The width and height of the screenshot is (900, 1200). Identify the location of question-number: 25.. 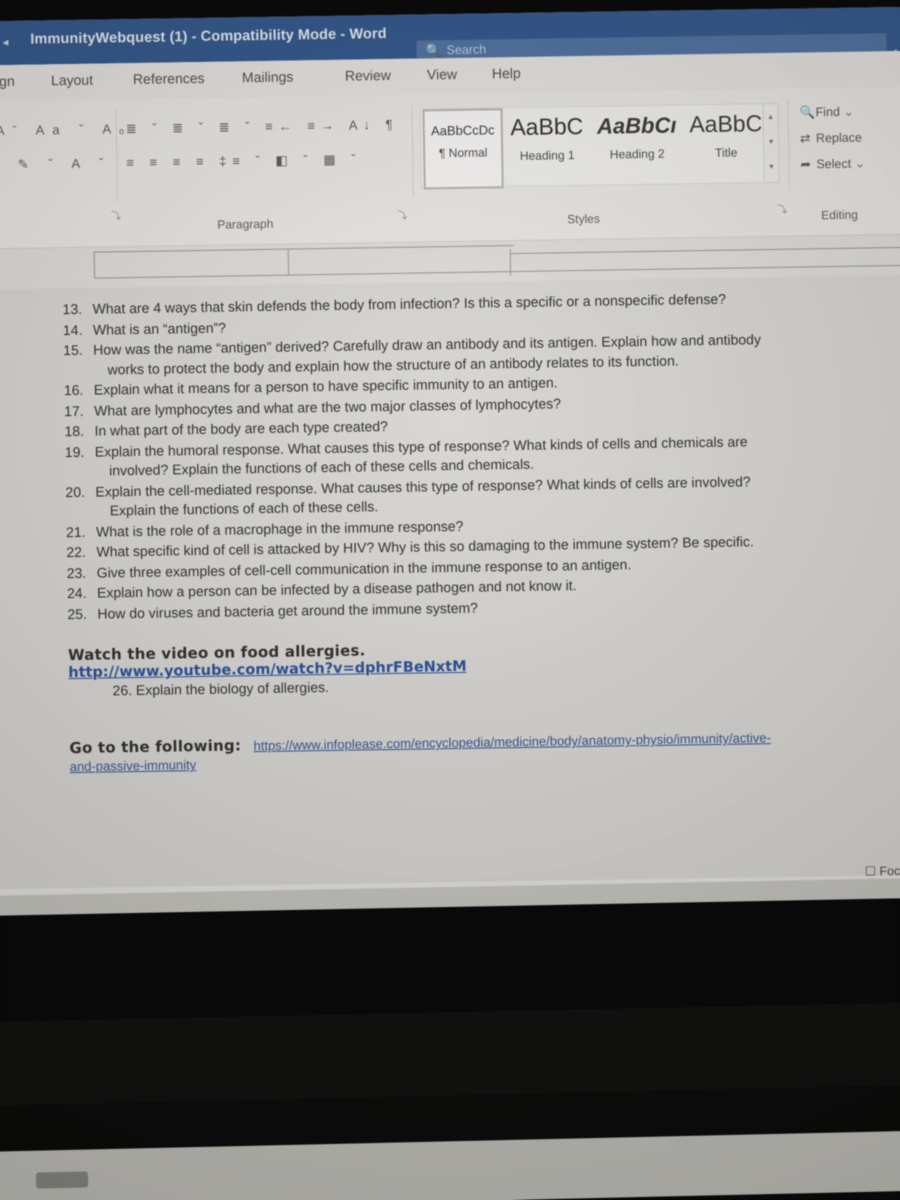
(77, 613).